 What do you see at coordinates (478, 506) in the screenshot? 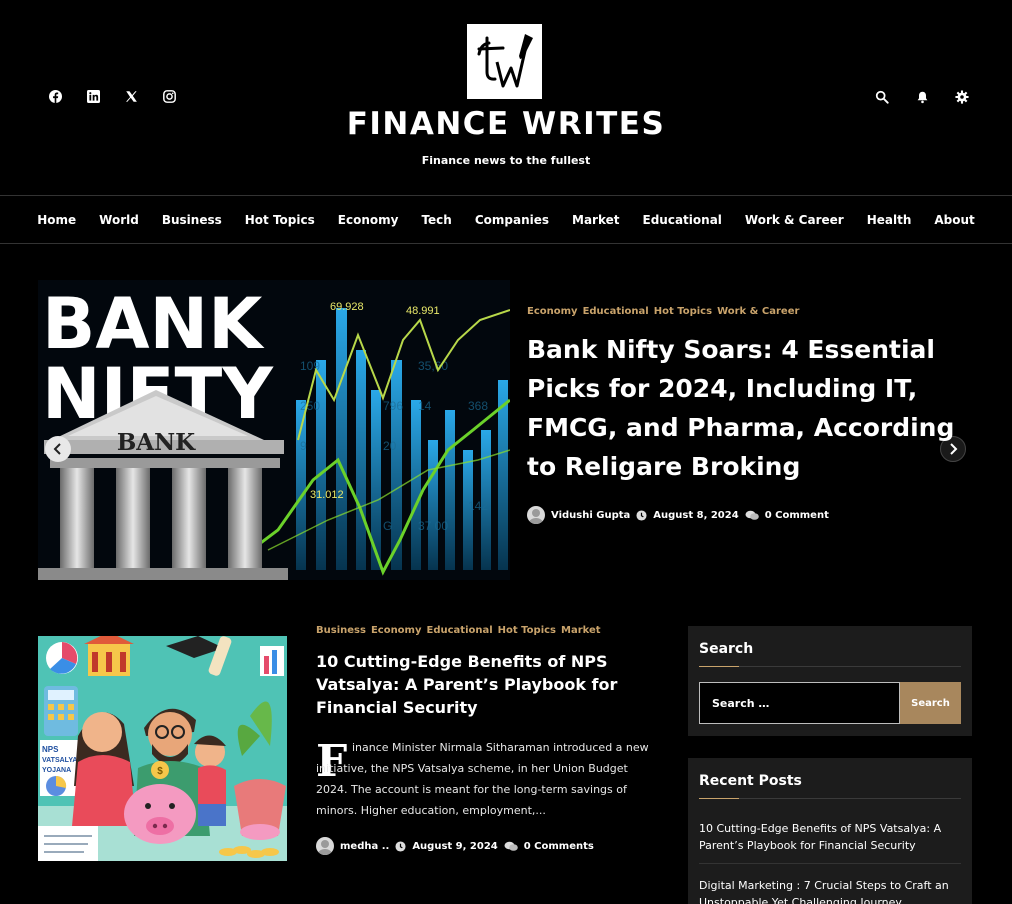
I see `svg-text: 142` at bounding box center [478, 506].